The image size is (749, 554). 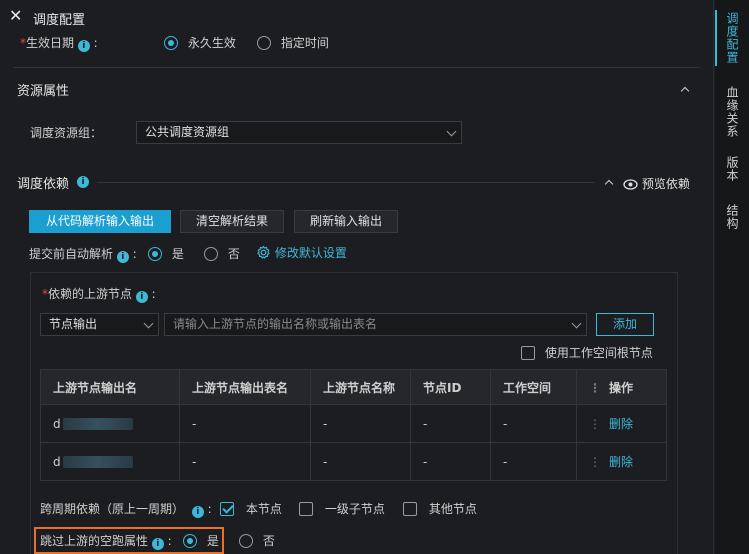 I want to click on add-button: 添加, so click(x=625, y=324).